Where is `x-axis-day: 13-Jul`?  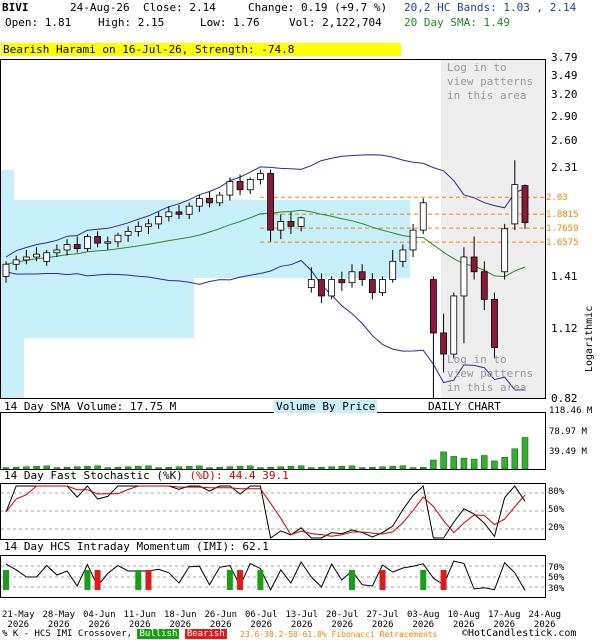
x-axis-day: 13-Jul is located at coordinates (302, 615).